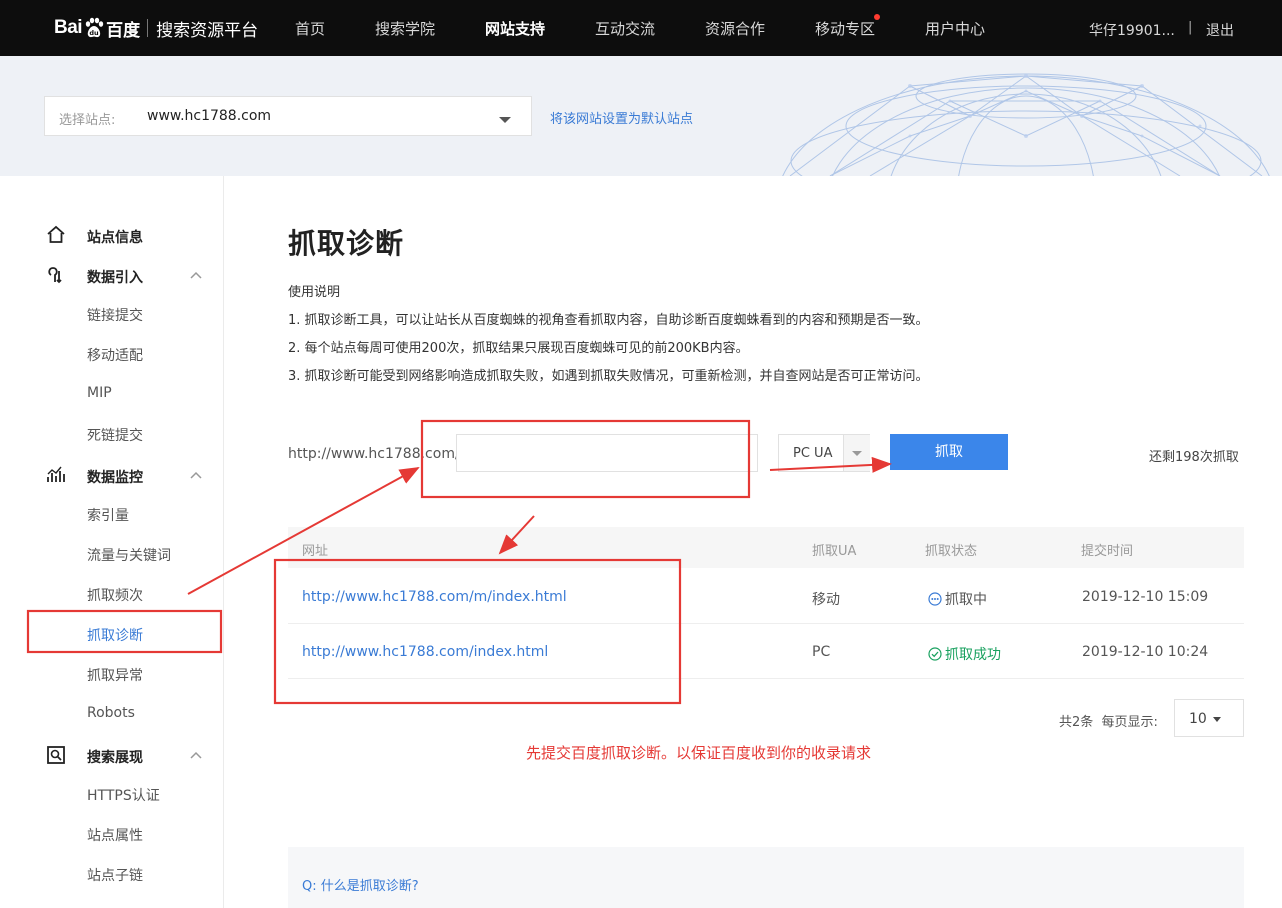 This screenshot has height=908, width=1282. What do you see at coordinates (935, 599) in the screenshot?
I see `loading-dots-icon` at bounding box center [935, 599].